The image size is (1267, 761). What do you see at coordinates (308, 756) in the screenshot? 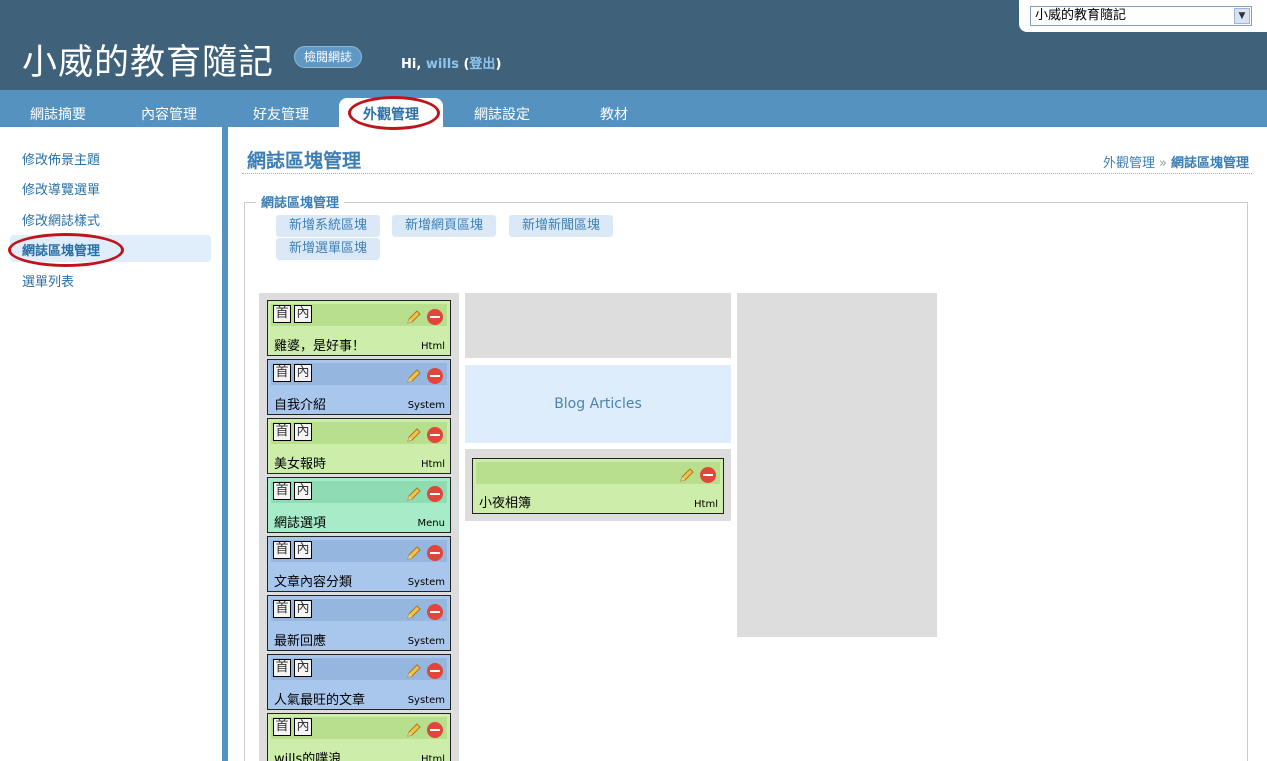
I see `widget-name: wills的噗浪` at bounding box center [308, 756].